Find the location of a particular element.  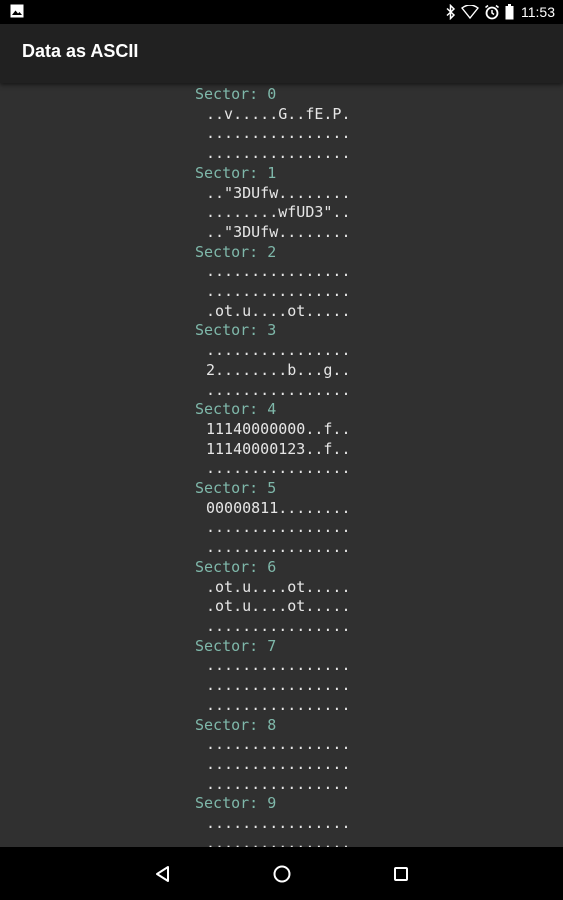

app-bar: Data as ASCII is located at coordinates (281, 53).